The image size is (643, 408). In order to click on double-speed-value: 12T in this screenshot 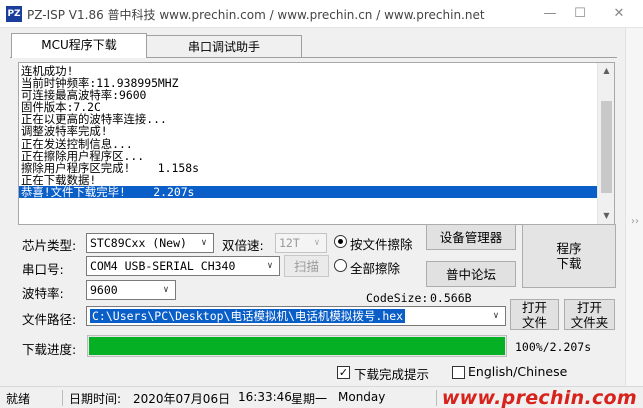, I will do `click(289, 243)`.